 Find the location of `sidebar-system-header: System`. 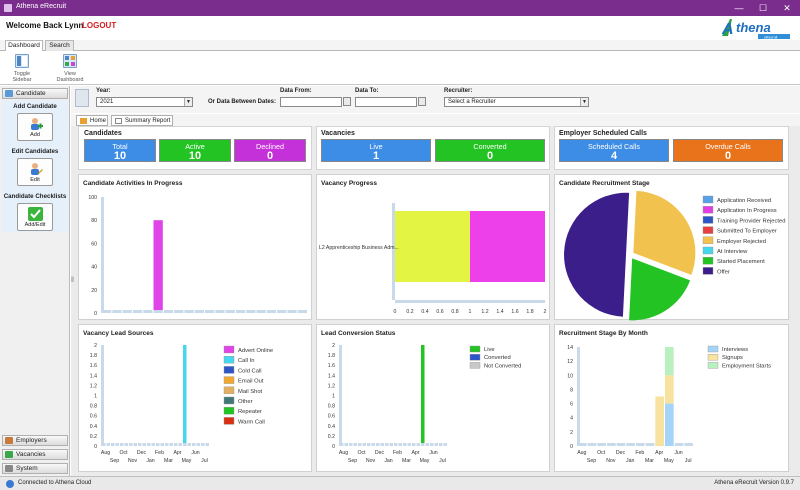

sidebar-system-header: System is located at coordinates (35, 468).